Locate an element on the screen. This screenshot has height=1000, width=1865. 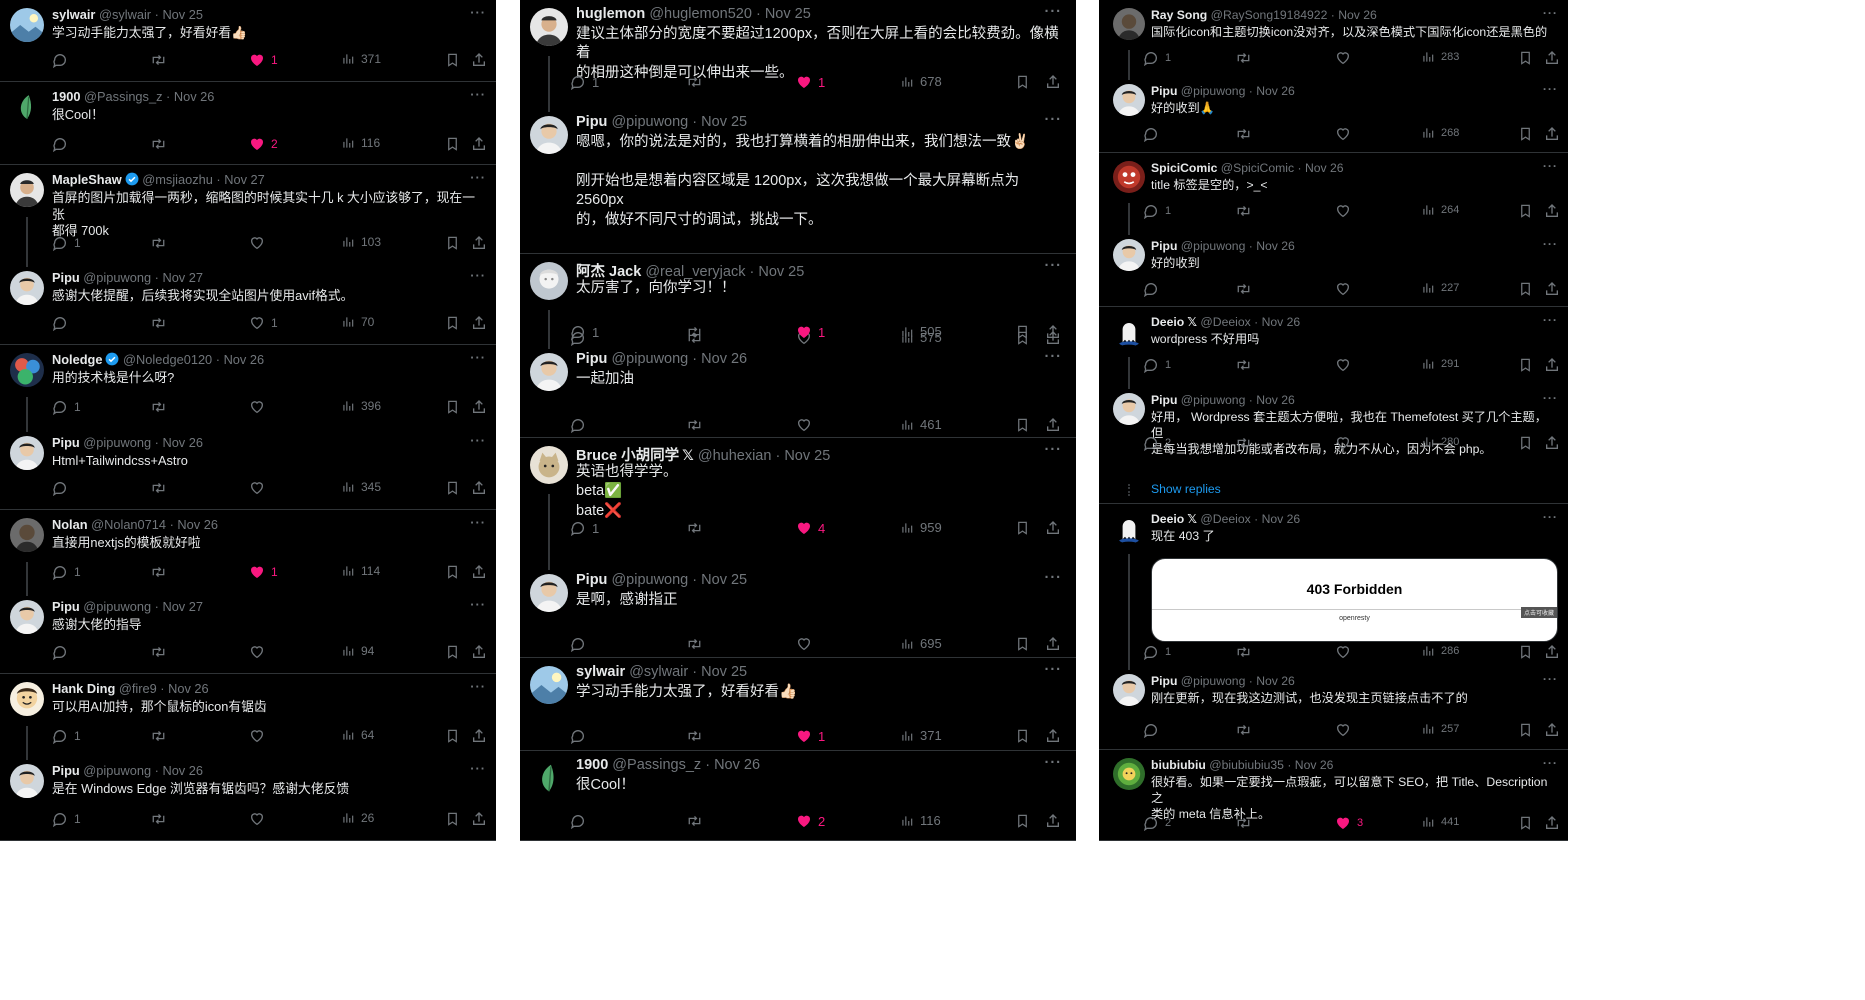
user-handle: @Nolan0714 is located at coordinates (128, 524).